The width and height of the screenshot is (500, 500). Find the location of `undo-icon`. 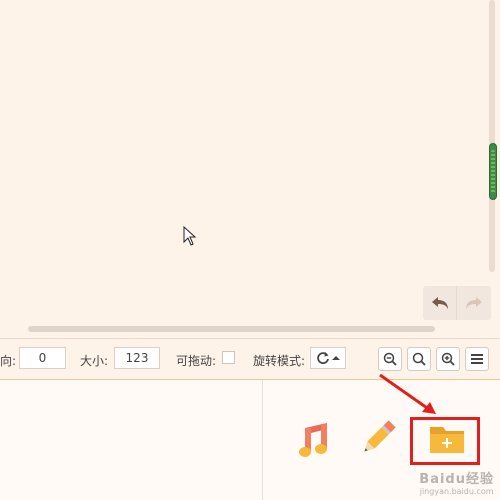

undo-icon is located at coordinates (439, 303).